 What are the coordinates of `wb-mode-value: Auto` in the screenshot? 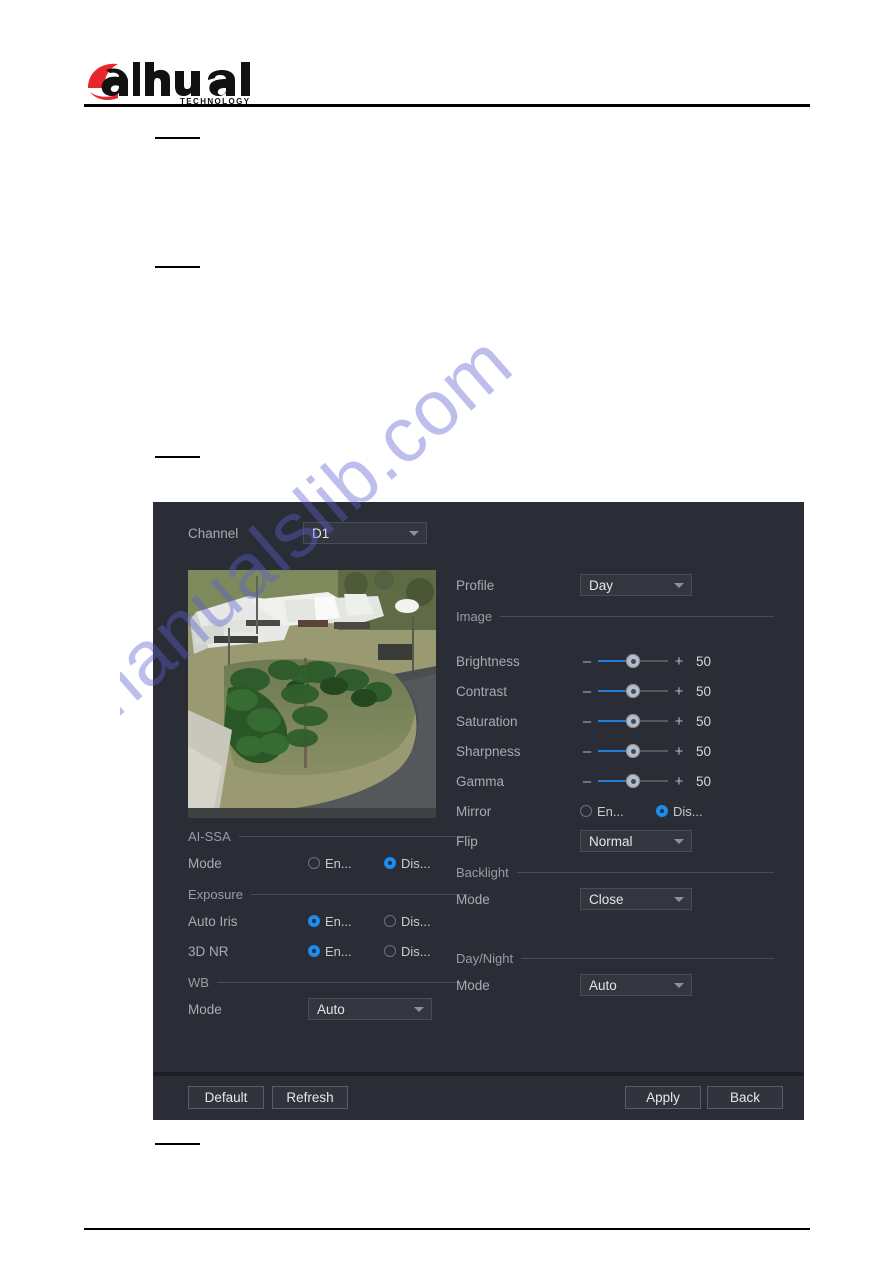 It's located at (331, 1009).